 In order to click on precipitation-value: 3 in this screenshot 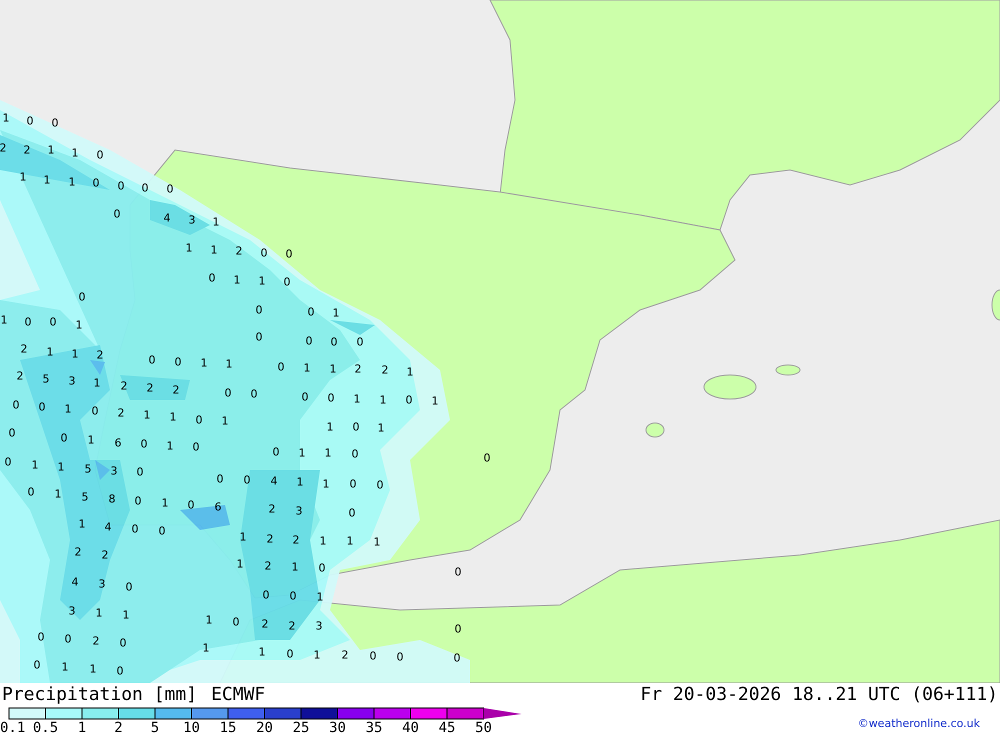, I will do `click(299, 511)`.